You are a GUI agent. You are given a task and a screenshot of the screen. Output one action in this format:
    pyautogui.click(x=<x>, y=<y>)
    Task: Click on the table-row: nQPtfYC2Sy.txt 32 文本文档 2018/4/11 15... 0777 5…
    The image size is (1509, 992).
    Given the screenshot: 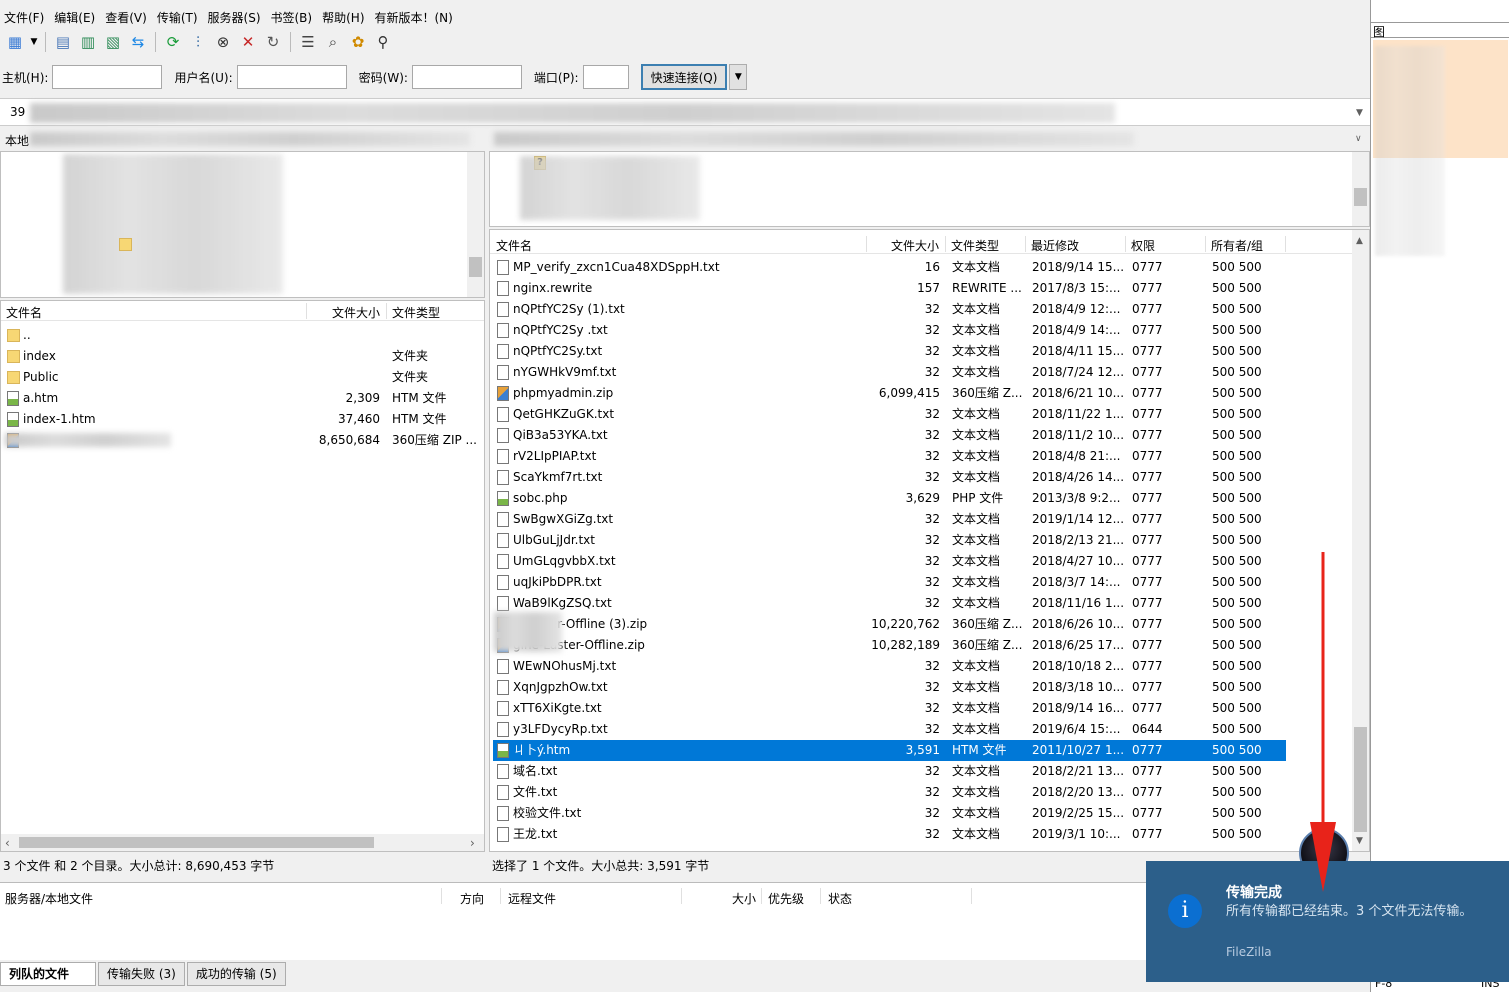 What is the action you would take?
    pyautogui.click(x=889, y=351)
    